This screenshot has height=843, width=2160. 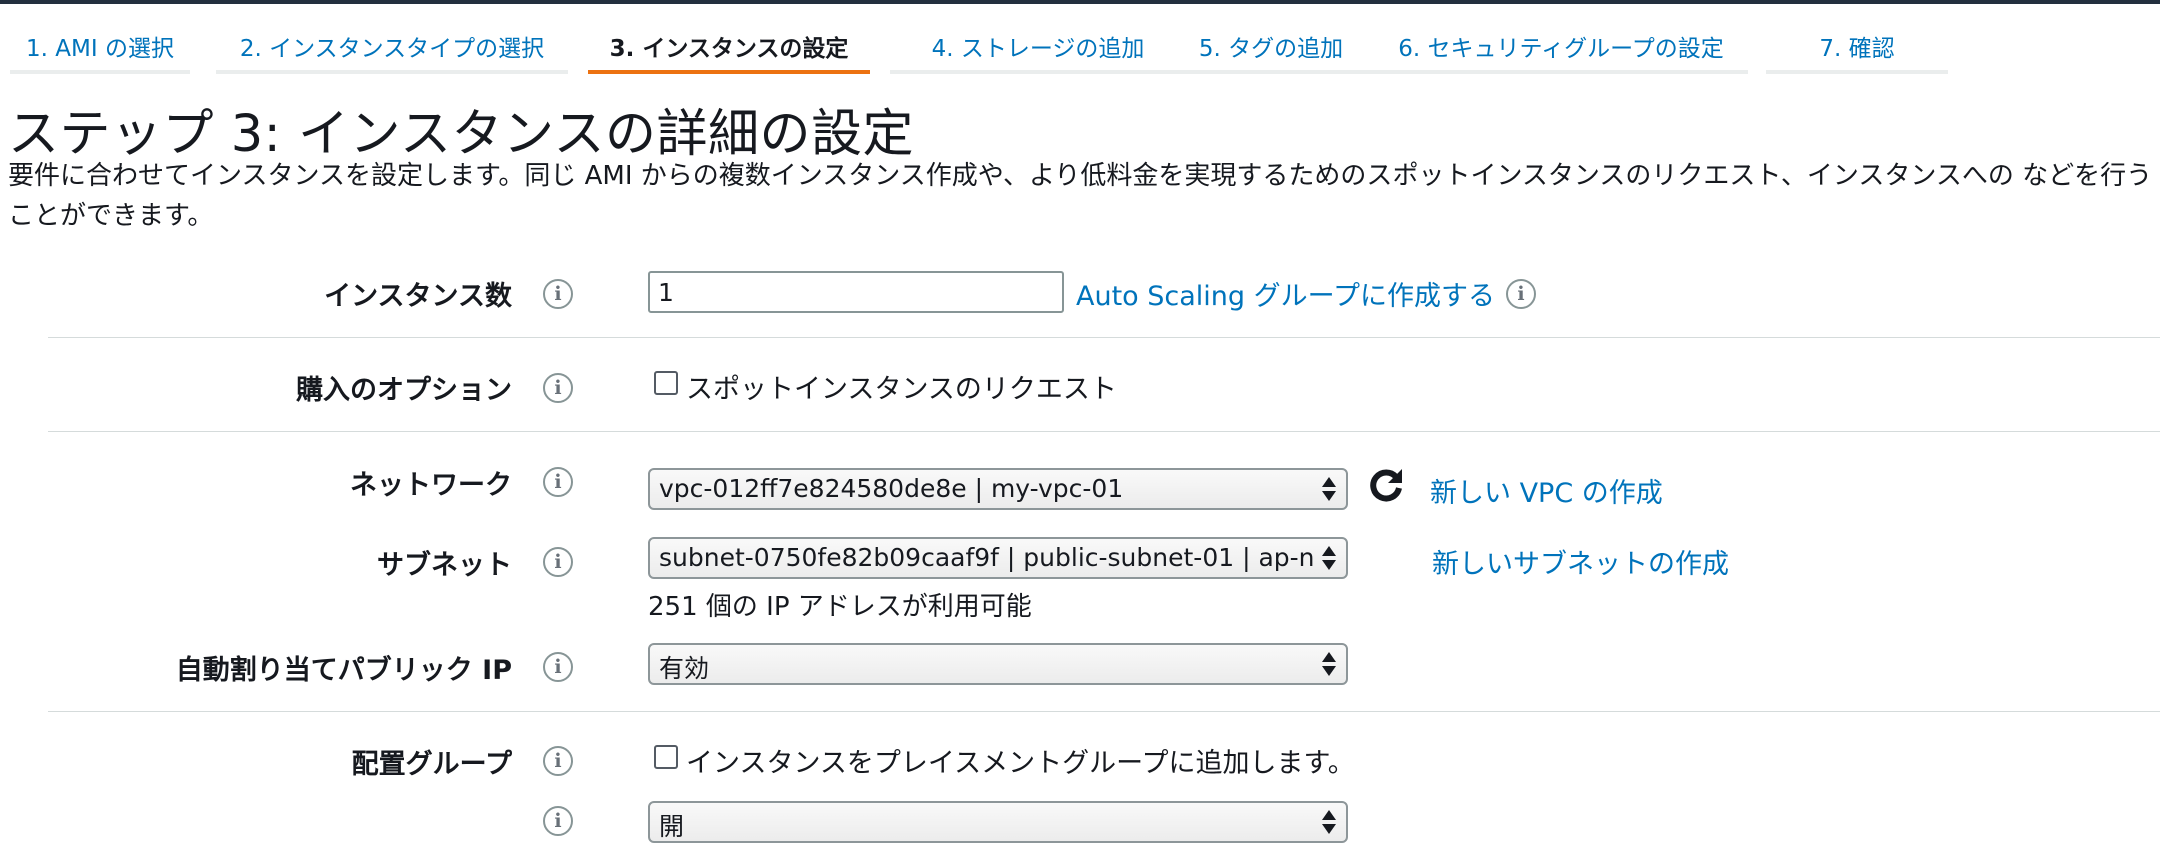 I want to click on network-select: vpc-012ff7e824580de8e | my-vpc-01, so click(x=998, y=489).